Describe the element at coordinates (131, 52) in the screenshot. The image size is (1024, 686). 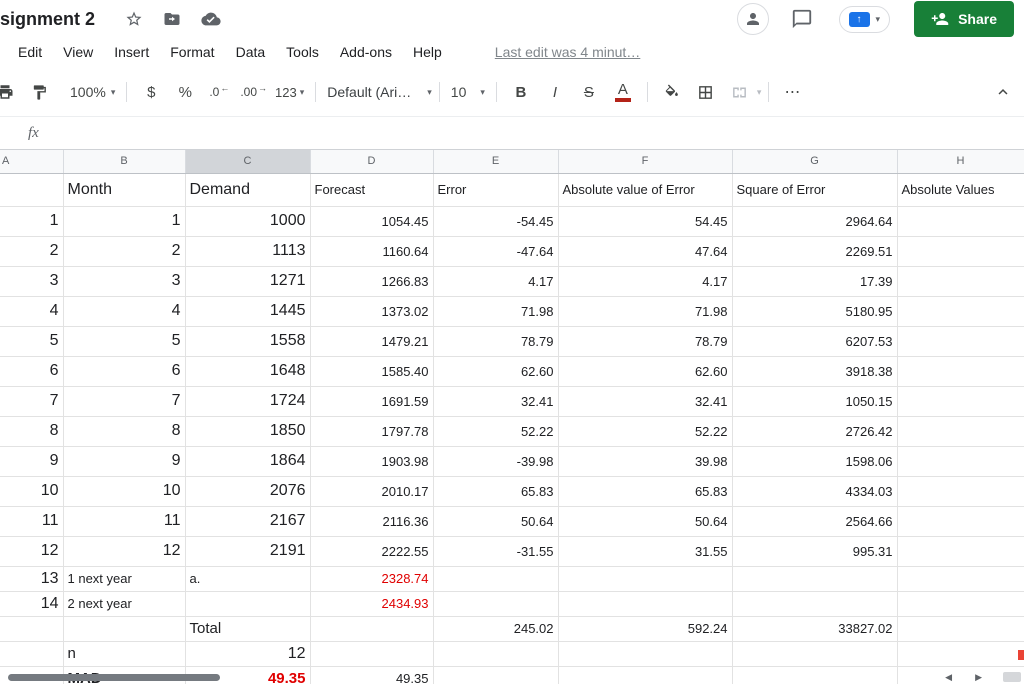
I see `menu-insert: Insert` at that location.